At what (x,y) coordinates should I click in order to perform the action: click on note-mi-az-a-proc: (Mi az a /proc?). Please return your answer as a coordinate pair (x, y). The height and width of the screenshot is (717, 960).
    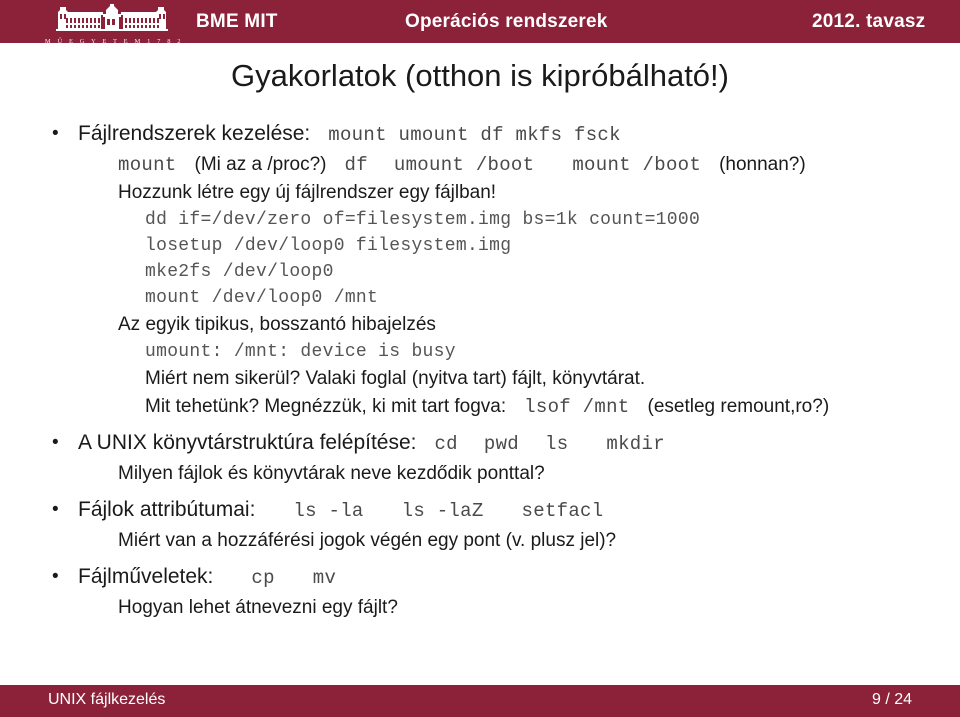
    Looking at the image, I should click on (260, 164).